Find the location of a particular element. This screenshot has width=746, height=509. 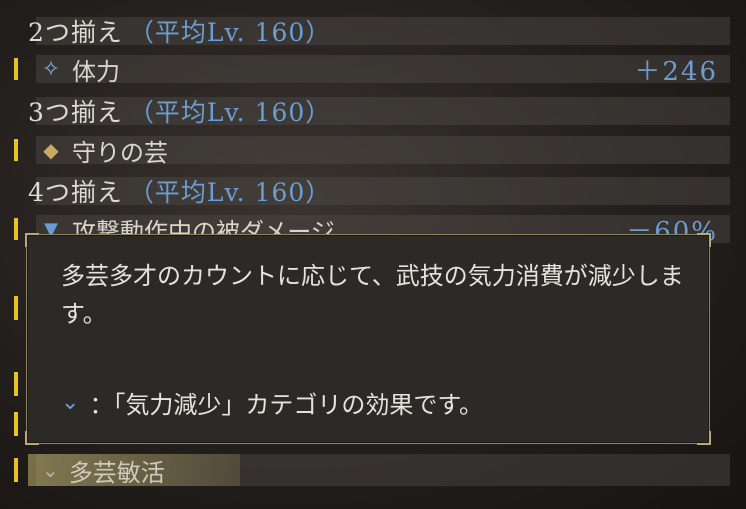

tooltip-description: 多芸多才のカウントに応じて、武技の気力消費が減少します。 is located at coordinates (372, 295).